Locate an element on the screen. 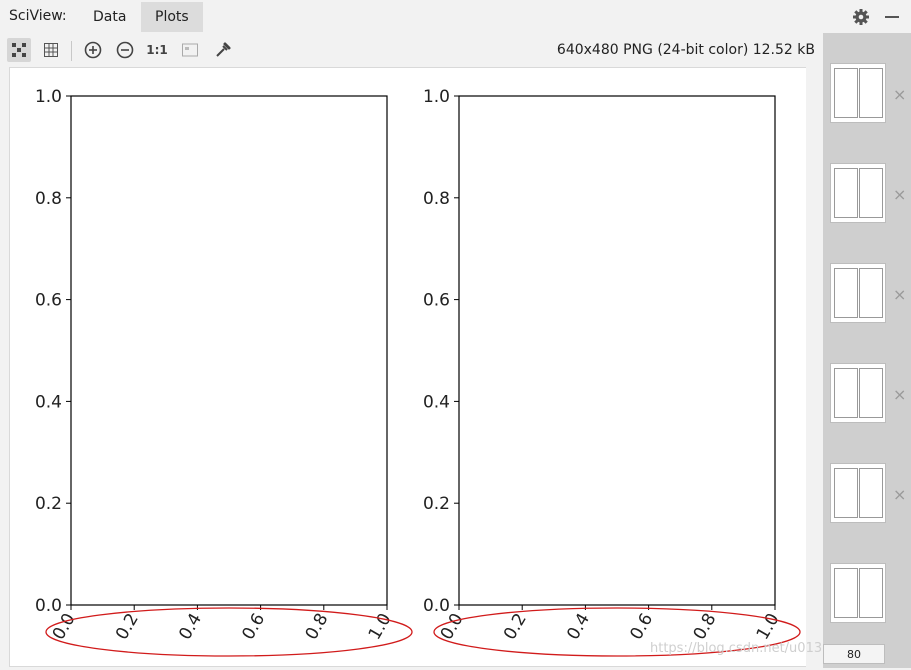  plot-toolbar: 1:1 640x480 PNG (24-bit color) 12.52 kB is located at coordinates (411, 50).